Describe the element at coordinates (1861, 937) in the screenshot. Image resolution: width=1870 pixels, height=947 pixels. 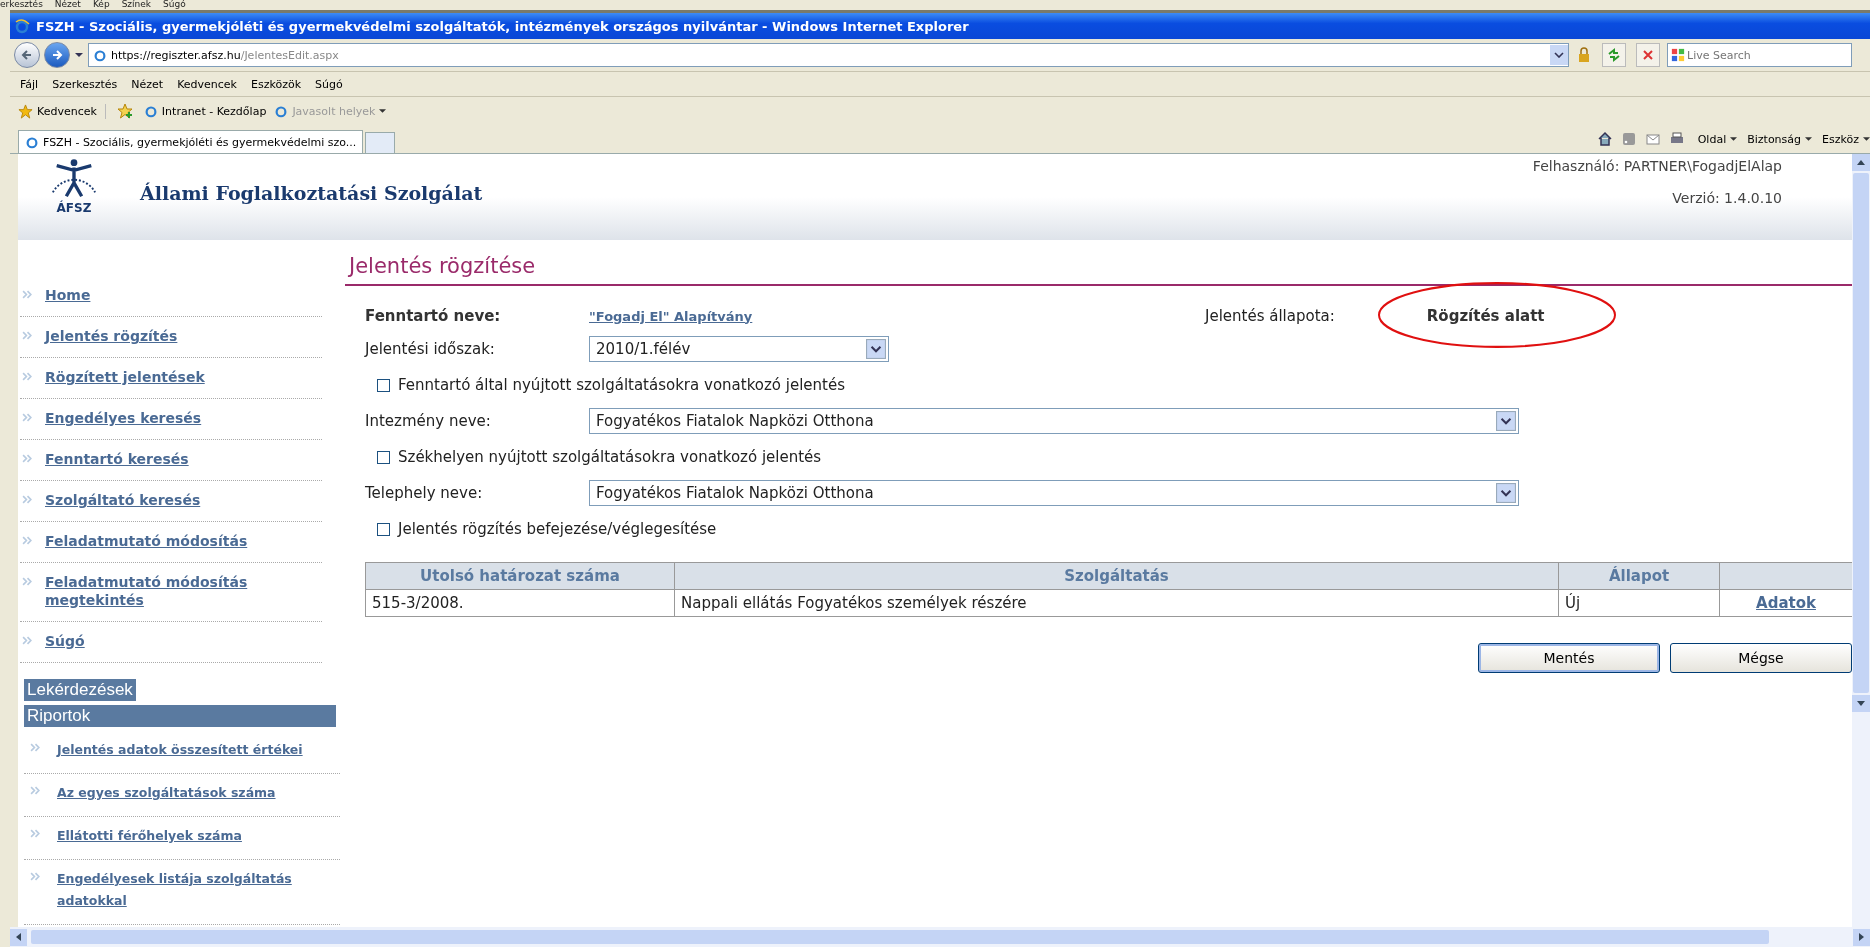
I see `scroll-right-icon` at that location.